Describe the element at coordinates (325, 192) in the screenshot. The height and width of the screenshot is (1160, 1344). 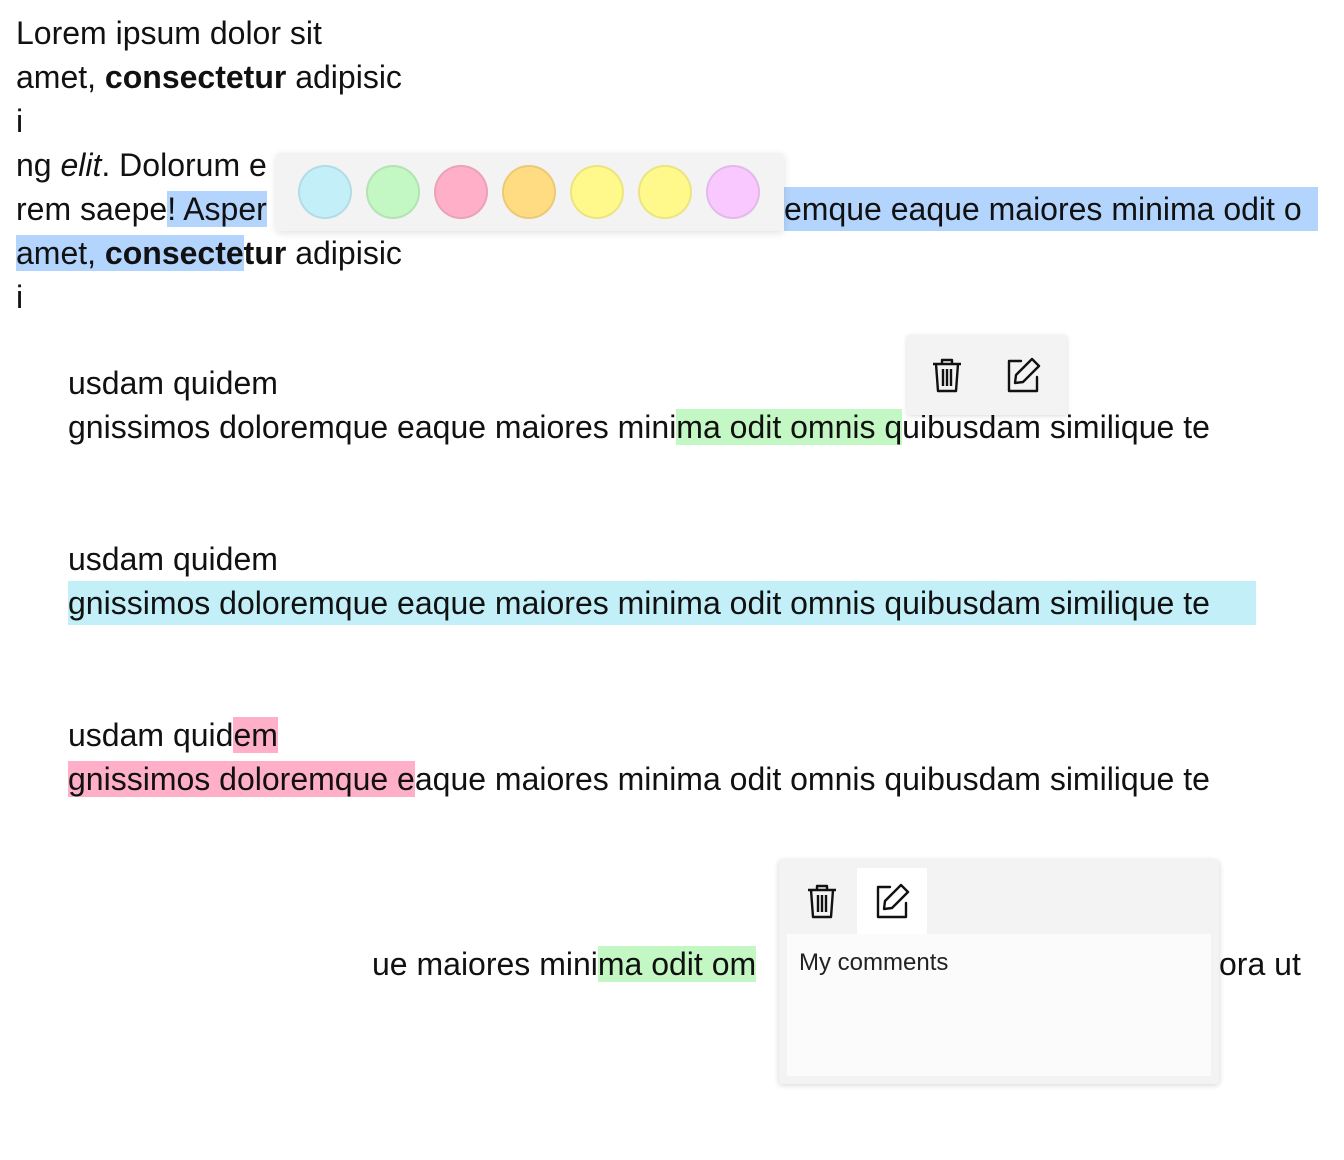
I see `color-swatch-blue` at that location.